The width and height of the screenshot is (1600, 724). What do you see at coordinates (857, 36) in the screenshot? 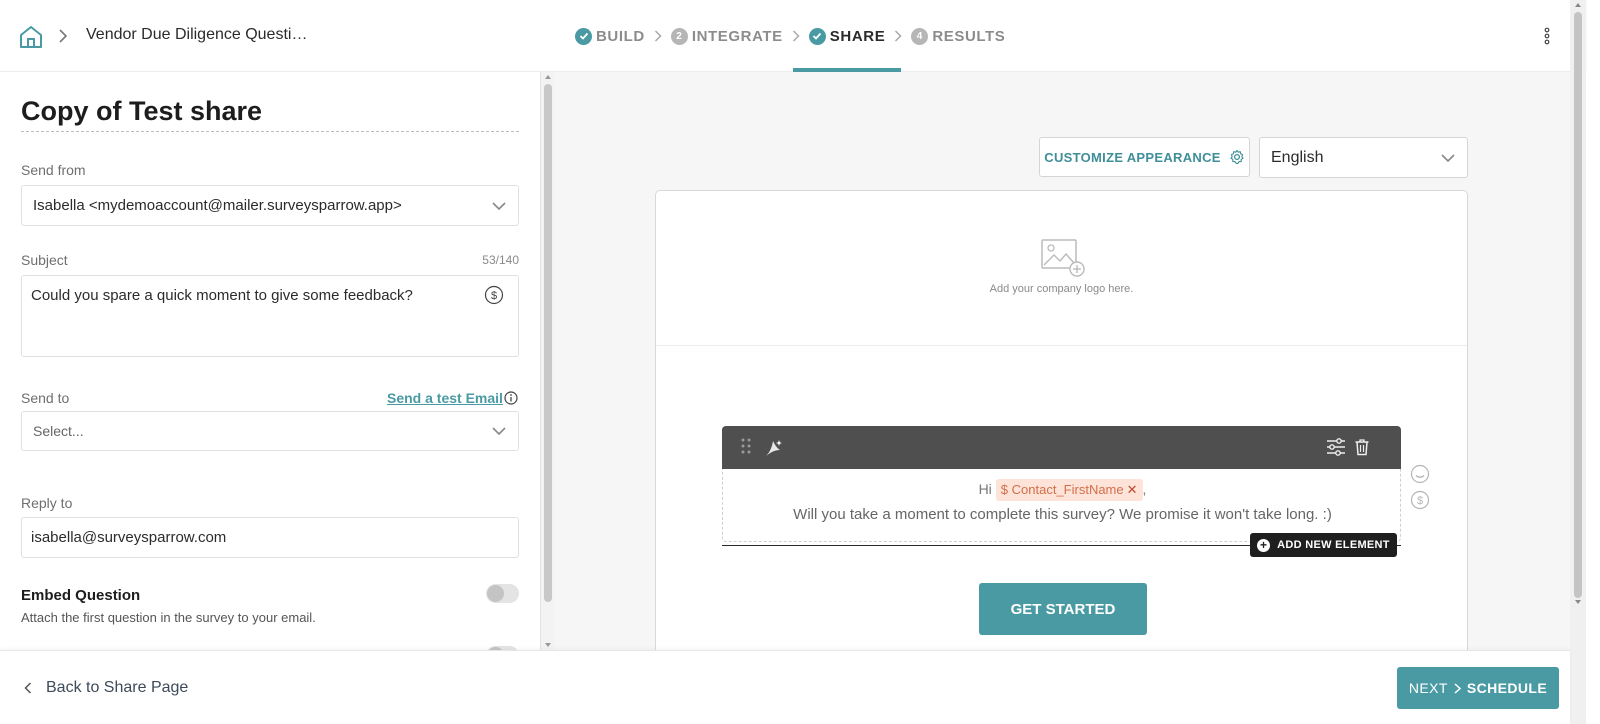
I see `step-share-label: SHARE` at bounding box center [857, 36].